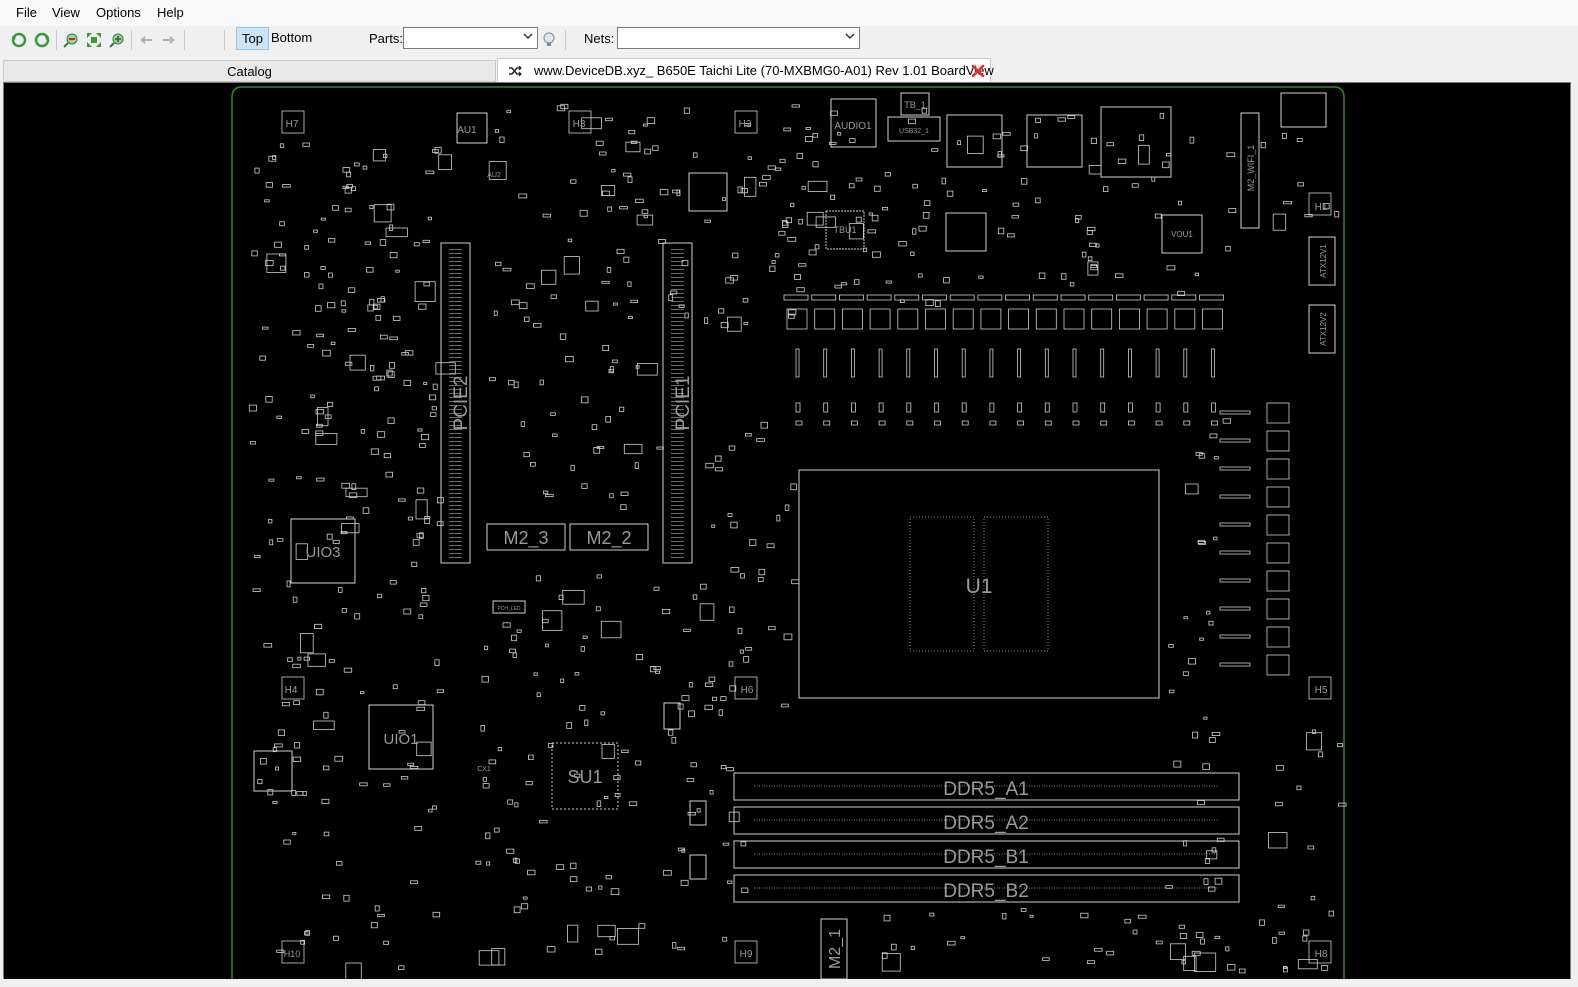 This screenshot has height=987, width=1578. What do you see at coordinates (71, 40) in the screenshot?
I see `zoom-out-icon` at bounding box center [71, 40].